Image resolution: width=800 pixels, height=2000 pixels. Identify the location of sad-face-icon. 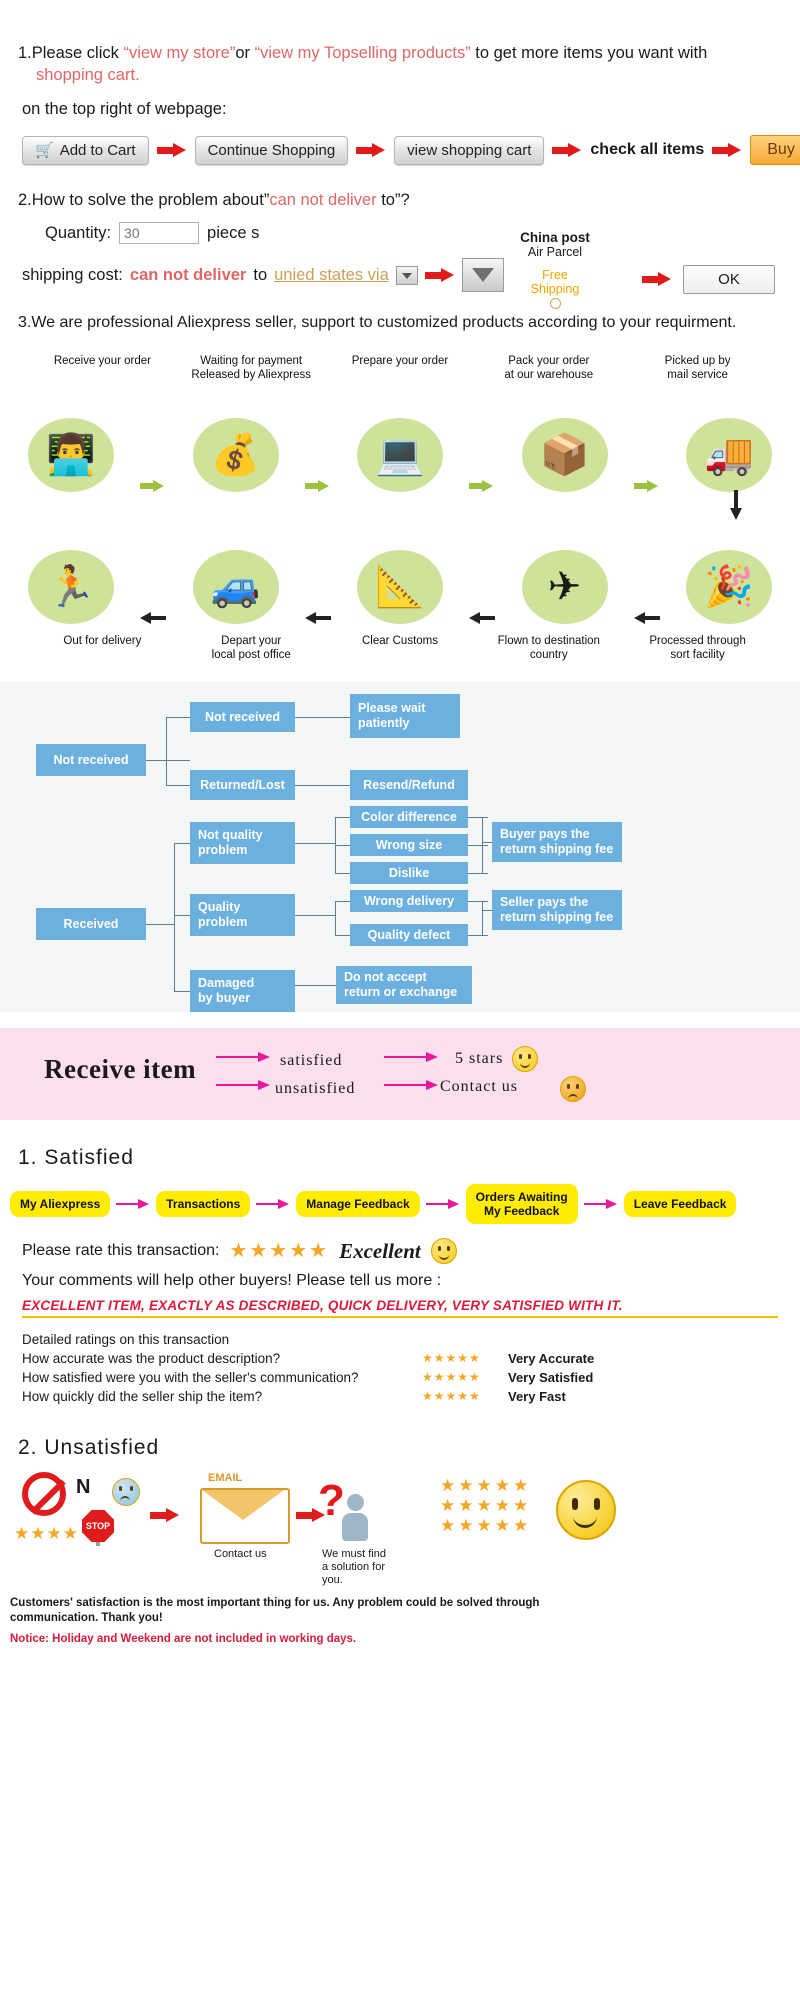
(126, 1492).